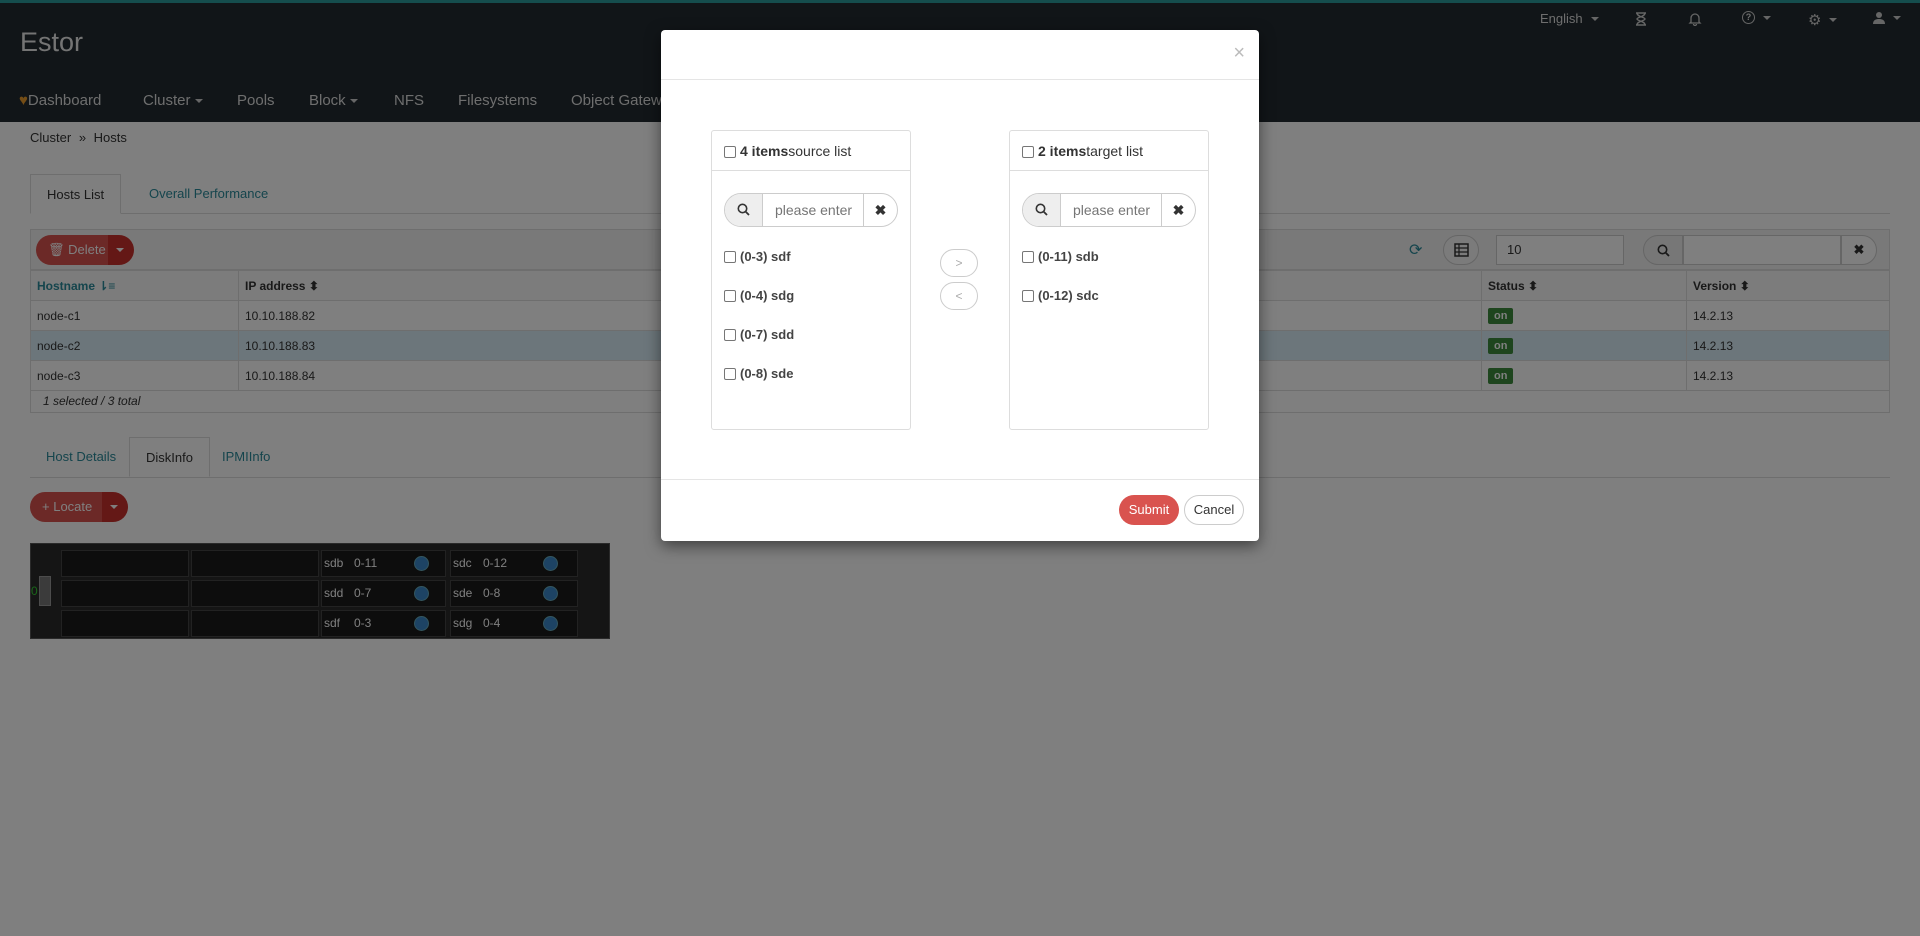 The height and width of the screenshot is (936, 1920). Describe the element at coordinates (820, 151) in the screenshot. I see `source-title: source list` at that location.